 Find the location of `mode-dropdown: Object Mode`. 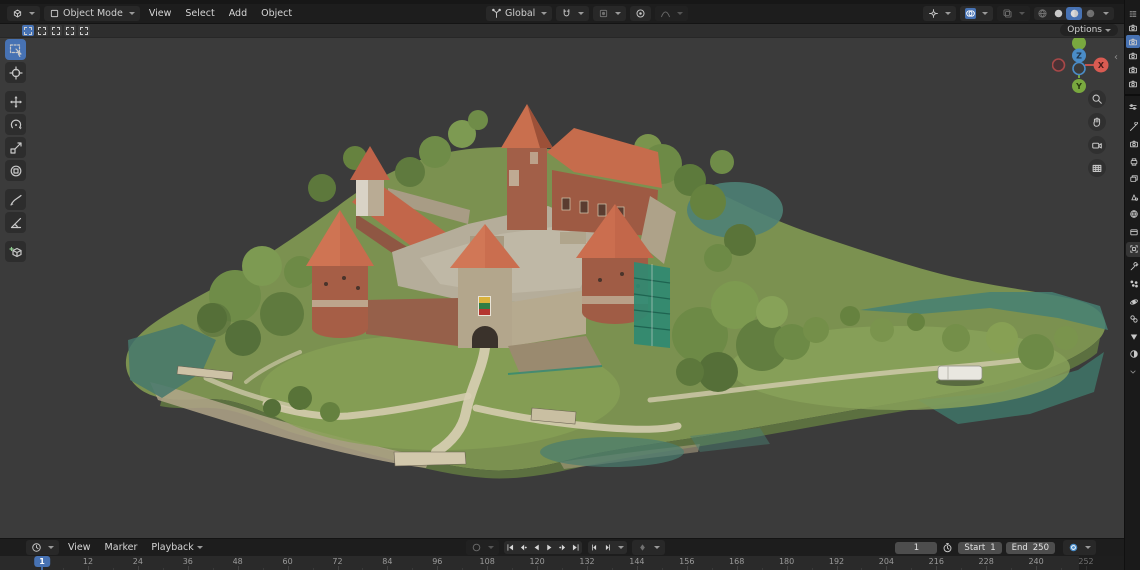

mode-dropdown: Object Mode is located at coordinates (92, 13).